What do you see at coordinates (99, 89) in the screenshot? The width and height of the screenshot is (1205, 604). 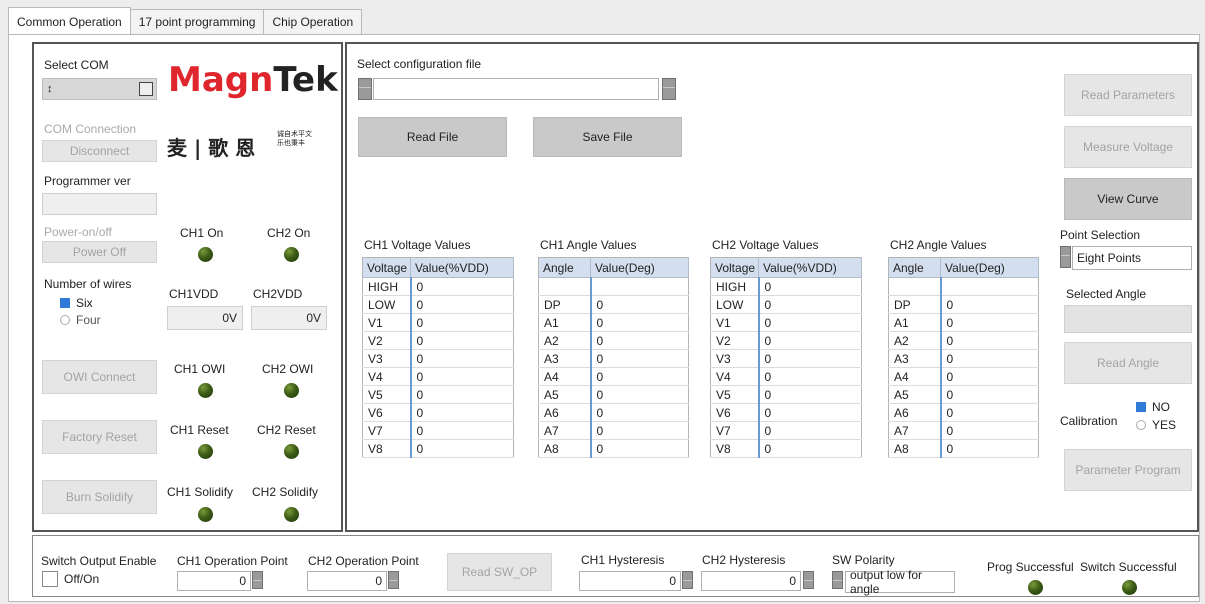 I see `com-select: ↕` at bounding box center [99, 89].